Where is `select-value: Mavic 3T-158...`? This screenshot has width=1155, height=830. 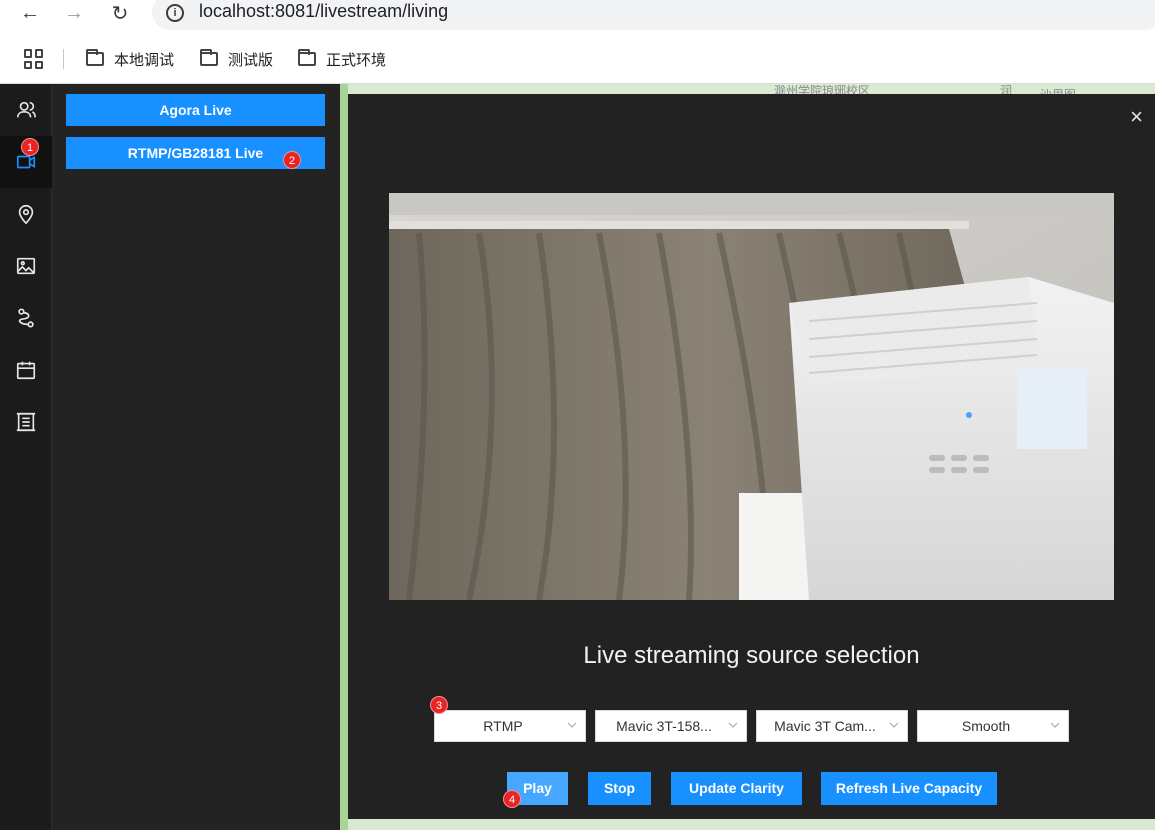 select-value: Mavic 3T-158... is located at coordinates (664, 726).